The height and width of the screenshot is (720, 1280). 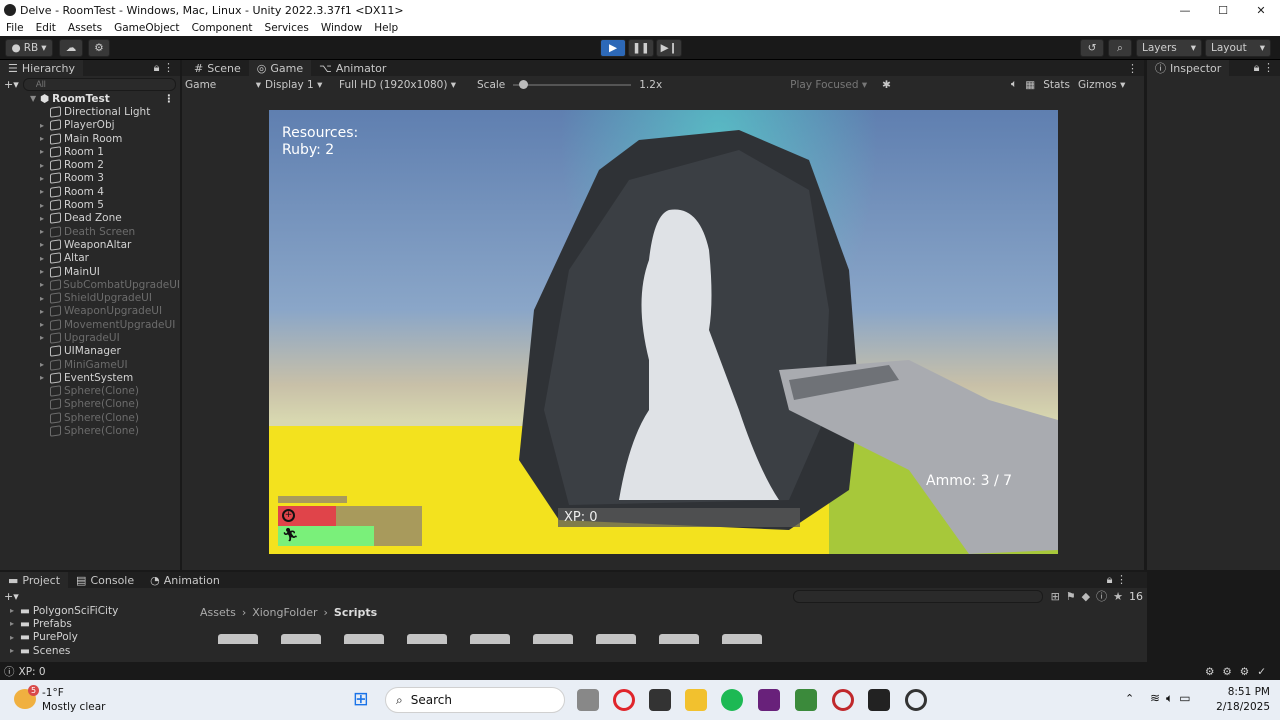 What do you see at coordinates (90, 178) in the screenshot?
I see `hierarchy-item: ▸ Room 3` at bounding box center [90, 178].